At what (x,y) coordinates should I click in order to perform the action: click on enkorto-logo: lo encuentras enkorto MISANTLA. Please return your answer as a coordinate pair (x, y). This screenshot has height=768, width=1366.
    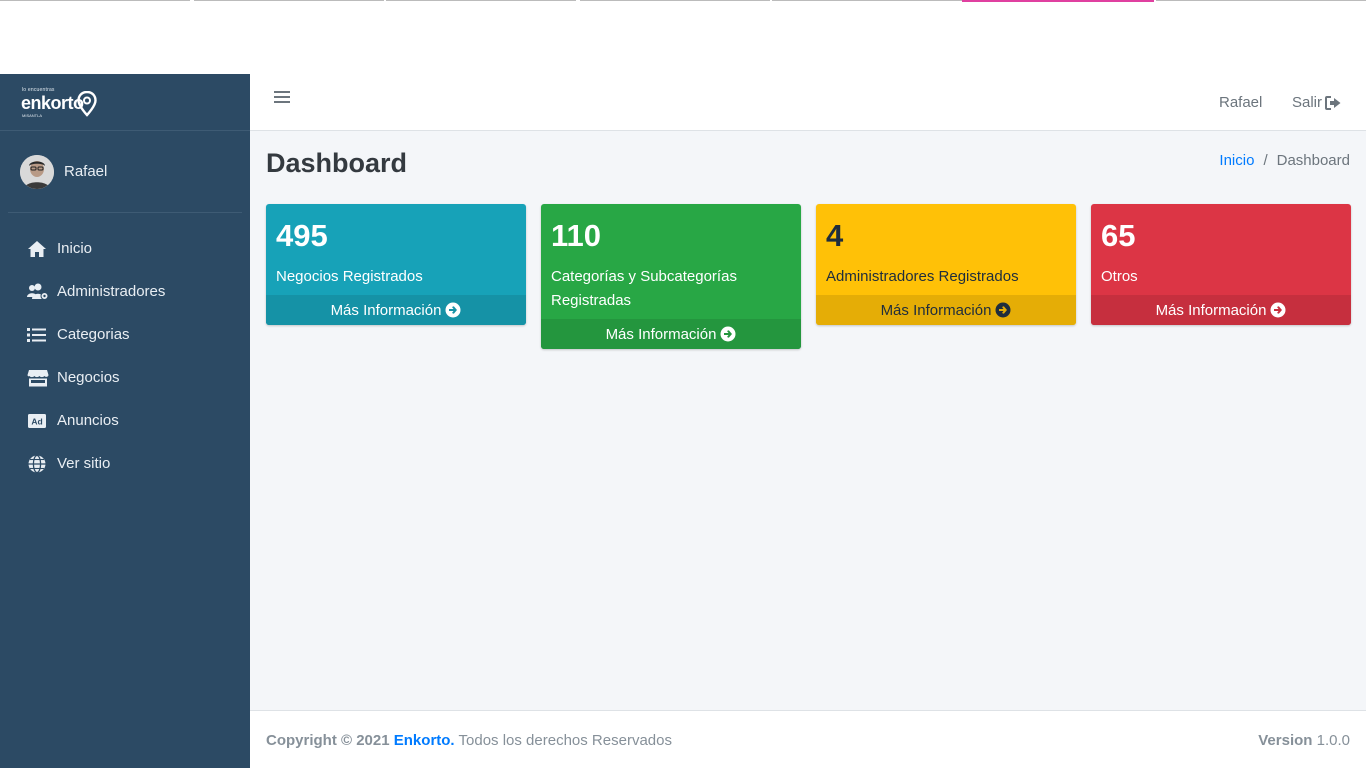
    Looking at the image, I should click on (61, 102).